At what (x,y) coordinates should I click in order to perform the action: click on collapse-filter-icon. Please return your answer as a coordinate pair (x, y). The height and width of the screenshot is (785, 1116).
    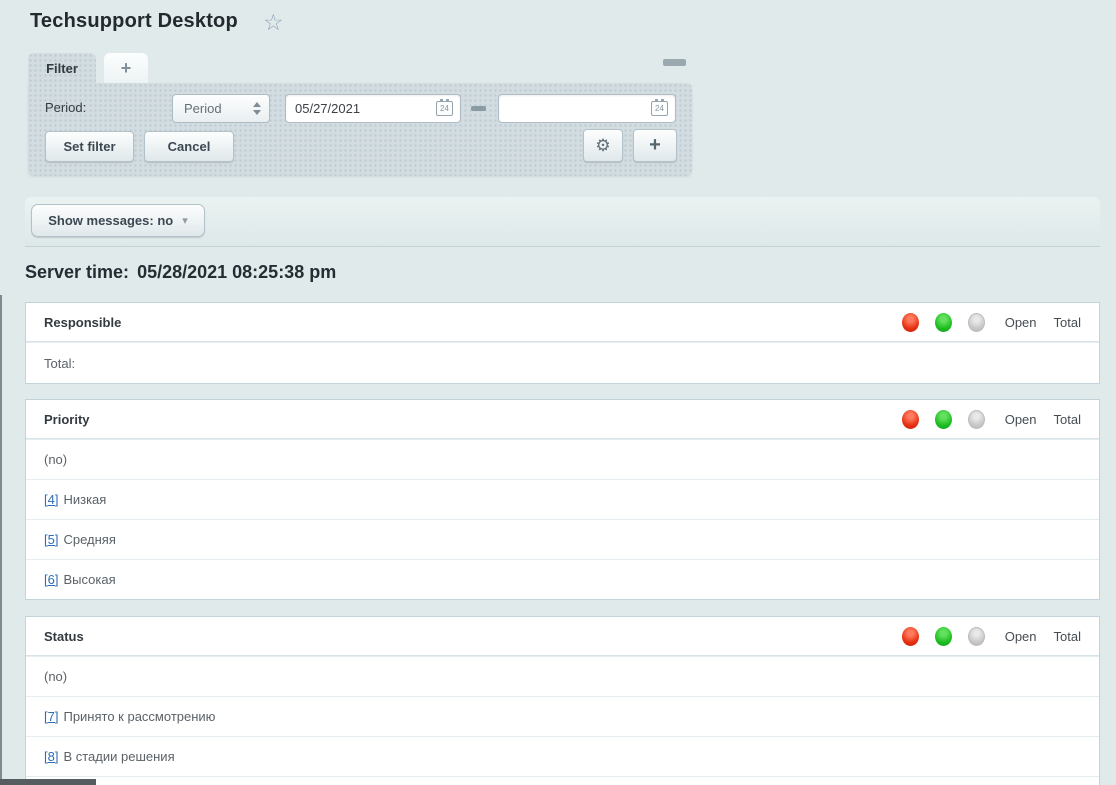
    Looking at the image, I should click on (674, 62).